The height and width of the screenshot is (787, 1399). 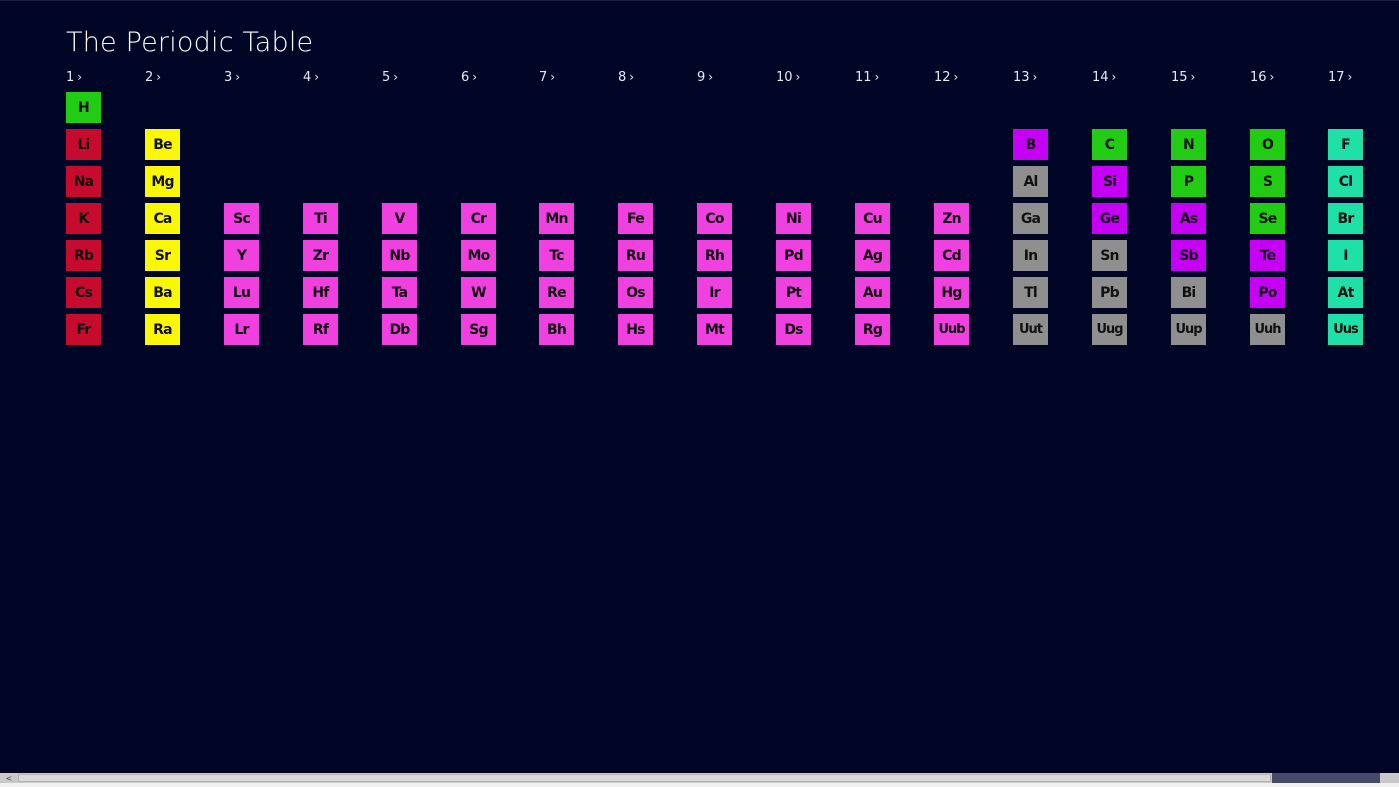 I want to click on group-header-14: 14 ›, so click(x=1104, y=78).